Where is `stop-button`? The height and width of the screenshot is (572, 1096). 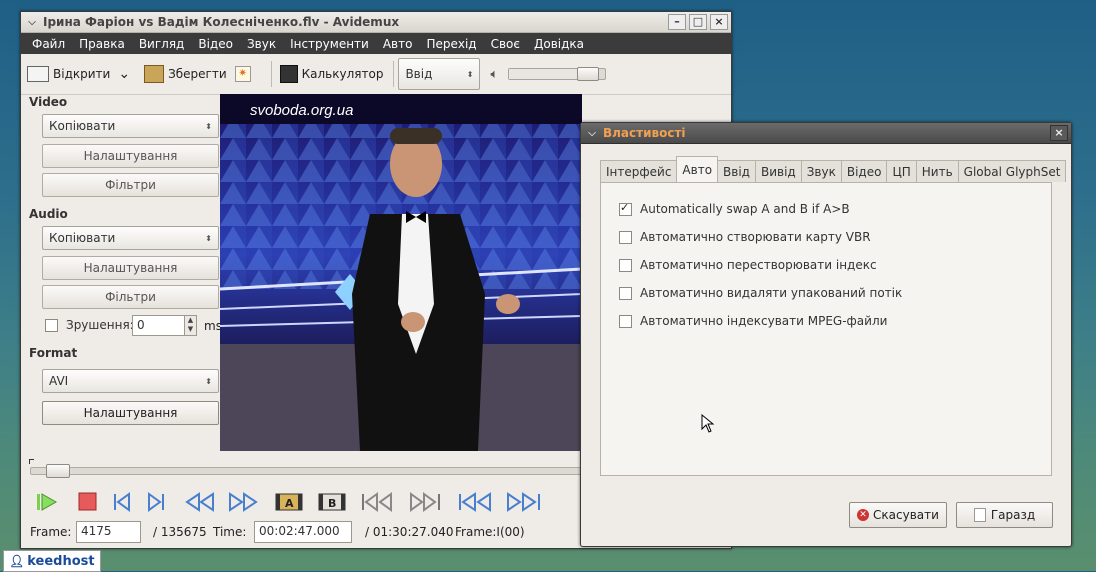
stop-button is located at coordinates (88, 502).